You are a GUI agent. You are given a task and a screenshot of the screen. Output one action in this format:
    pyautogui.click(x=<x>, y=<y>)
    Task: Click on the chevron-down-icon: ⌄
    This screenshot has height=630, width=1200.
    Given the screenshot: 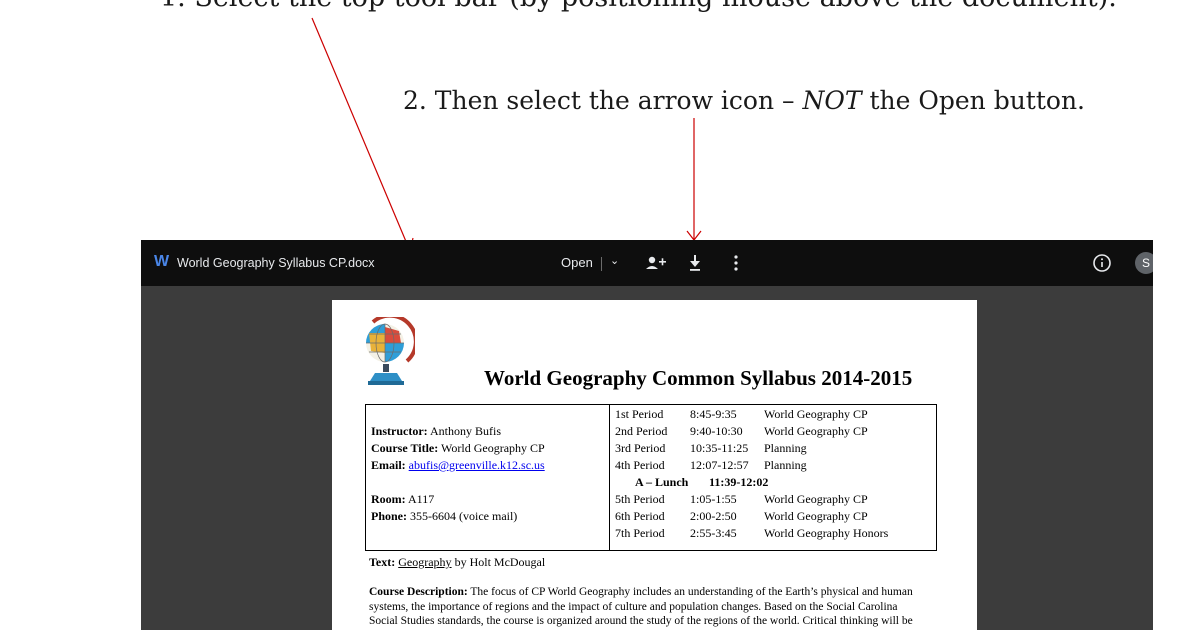 What is the action you would take?
    pyautogui.click(x=614, y=260)
    